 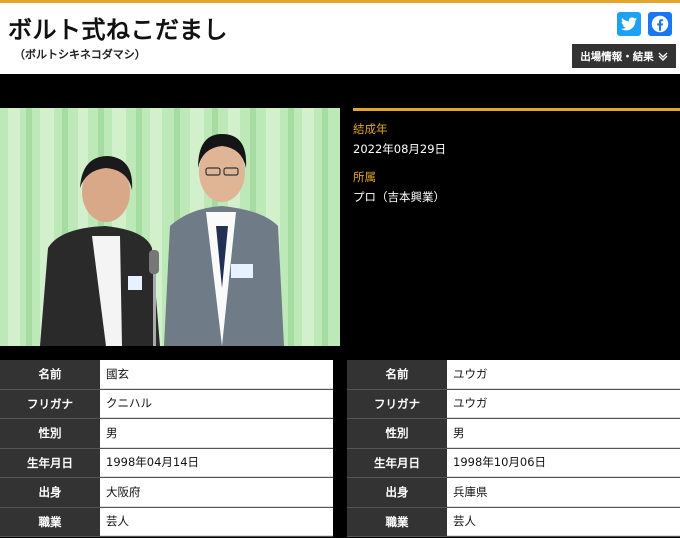 I want to click on chevron-down-icon, so click(x=663, y=56).